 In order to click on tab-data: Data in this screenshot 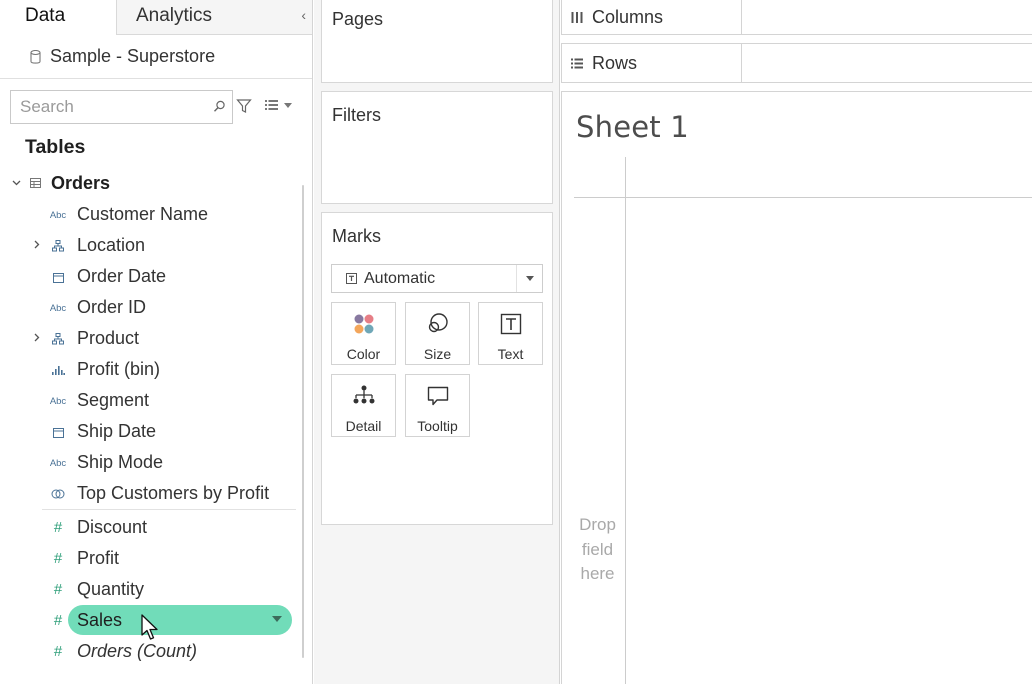, I will do `click(58, 17)`.